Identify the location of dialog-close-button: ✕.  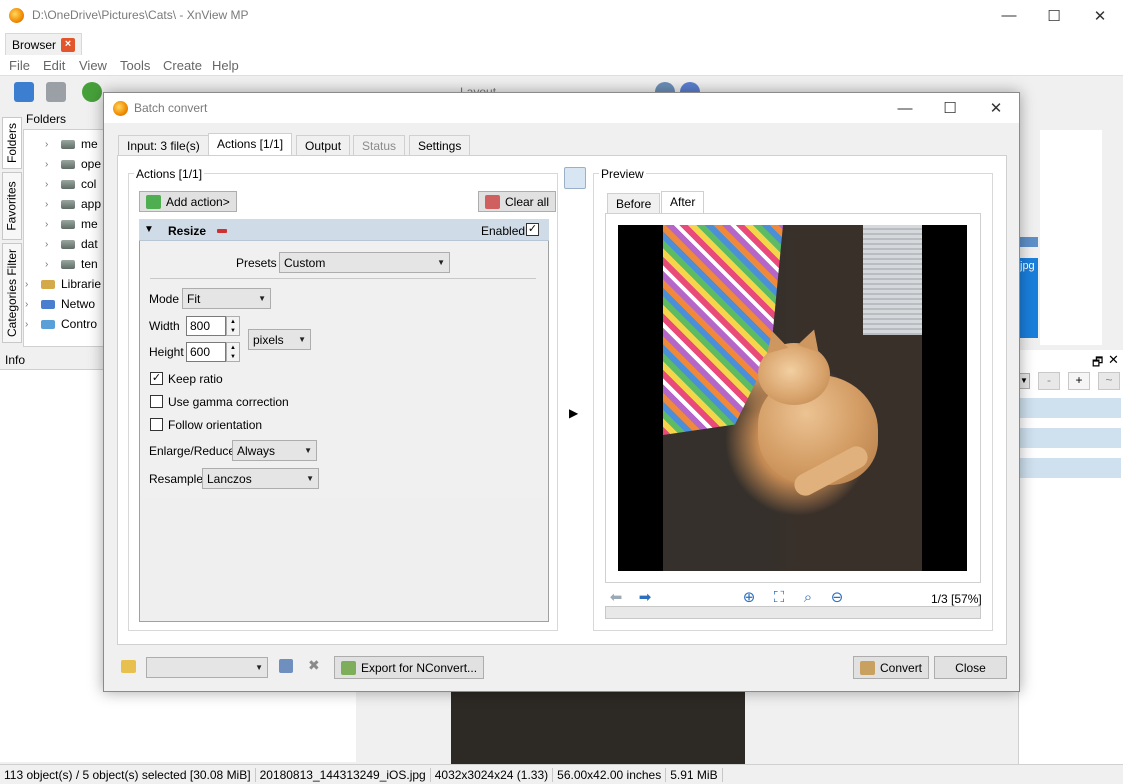
(996, 108).